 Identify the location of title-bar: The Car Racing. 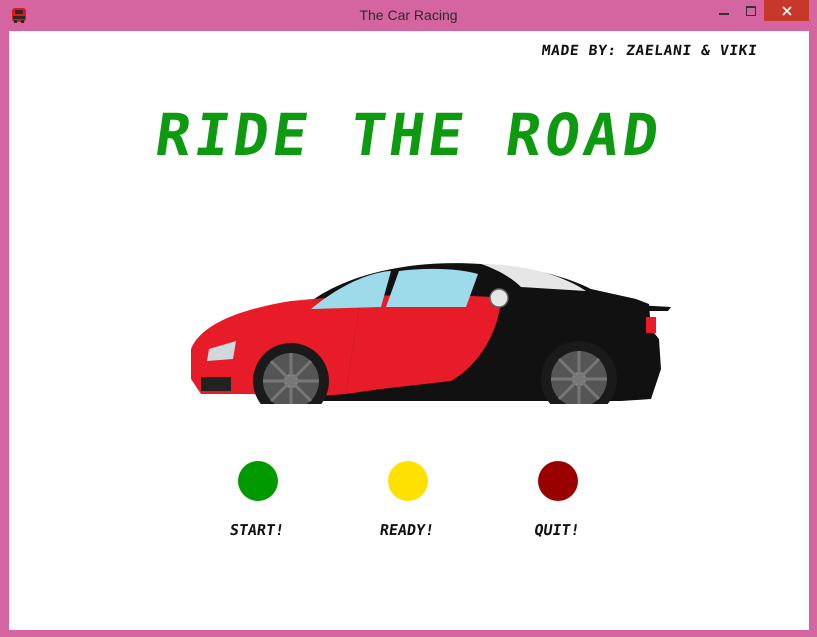
(408, 15).